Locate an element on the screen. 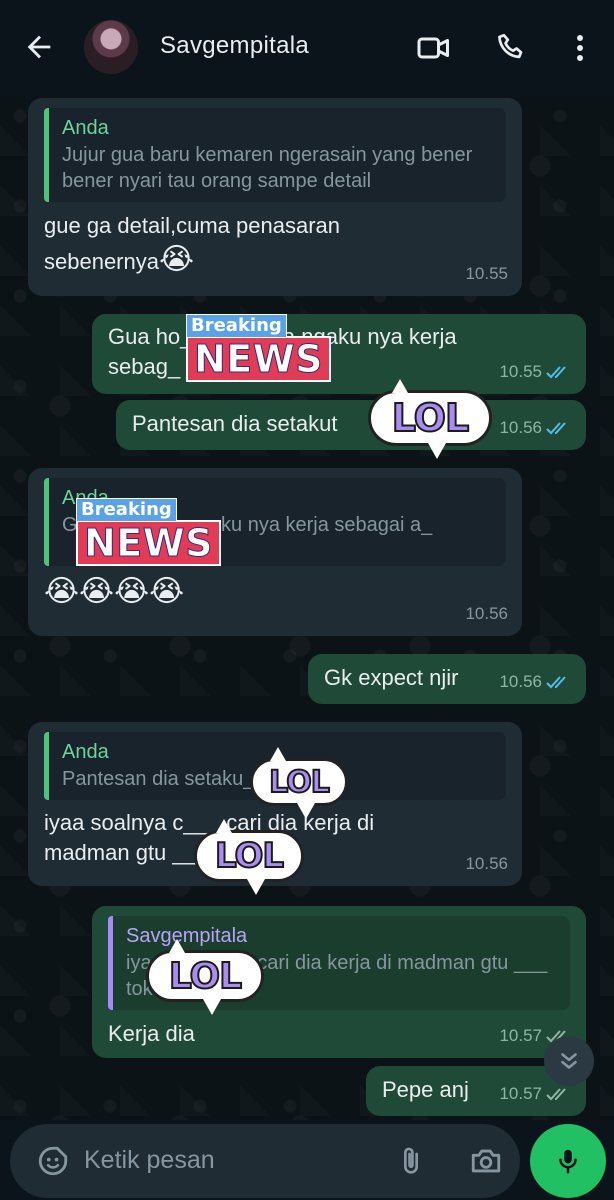 The width and height of the screenshot is (614, 1200). double-chevron-down-icon is located at coordinates (569, 1061).